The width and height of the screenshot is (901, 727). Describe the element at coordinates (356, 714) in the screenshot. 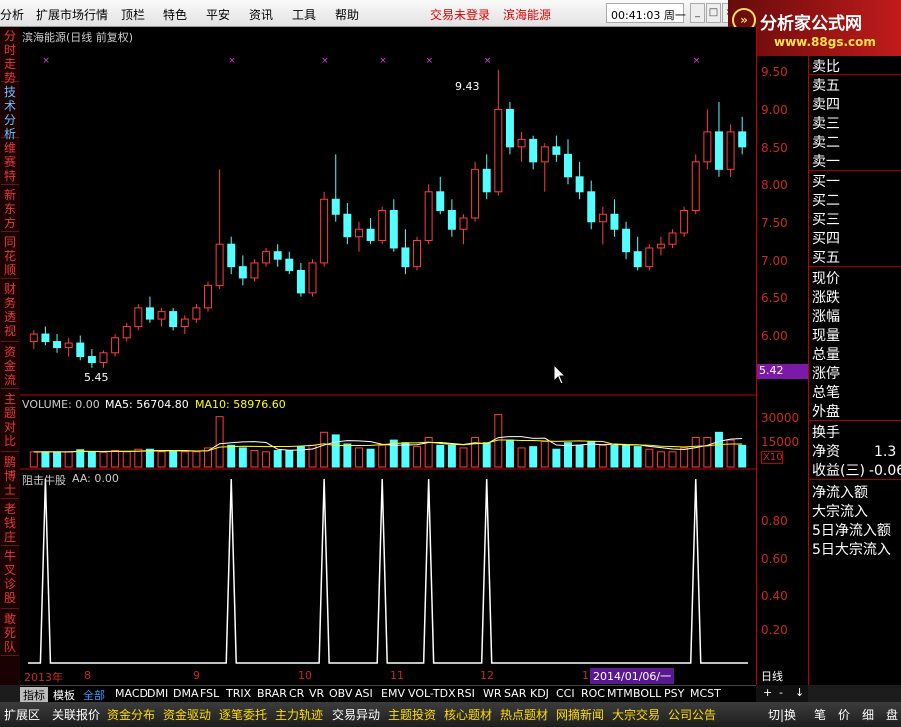

I see `tab-trade-anomaly: 交易异动` at that location.